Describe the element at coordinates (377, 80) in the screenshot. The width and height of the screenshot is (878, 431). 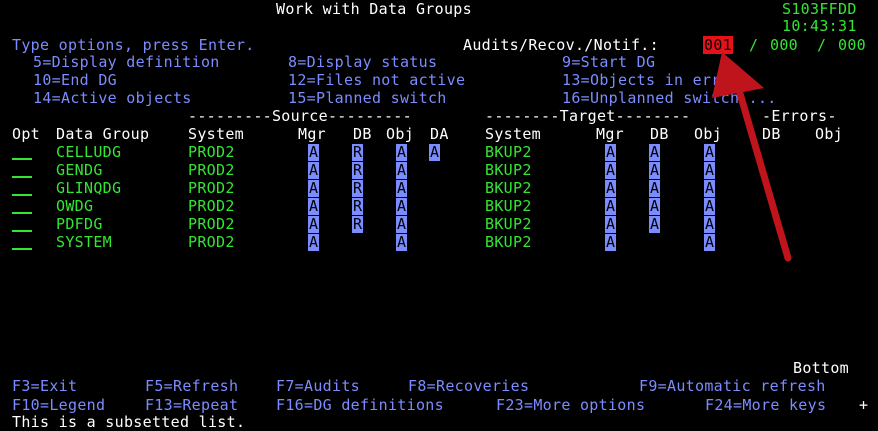
I see `option-files-not-active: 12=Files not active` at that location.